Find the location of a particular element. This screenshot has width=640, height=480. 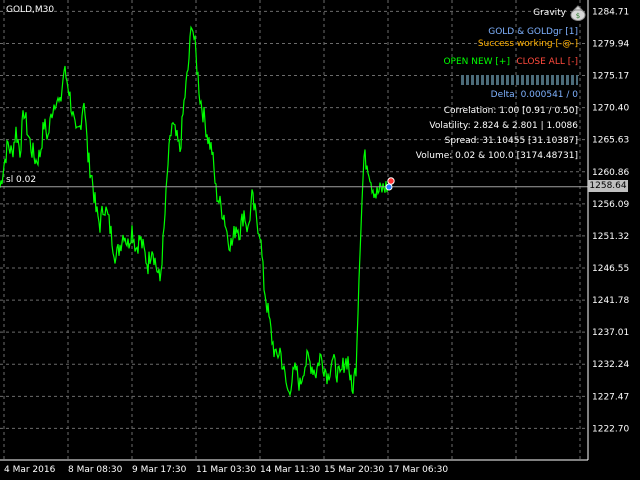

panel-title: Gravity is located at coordinates (549, 13).